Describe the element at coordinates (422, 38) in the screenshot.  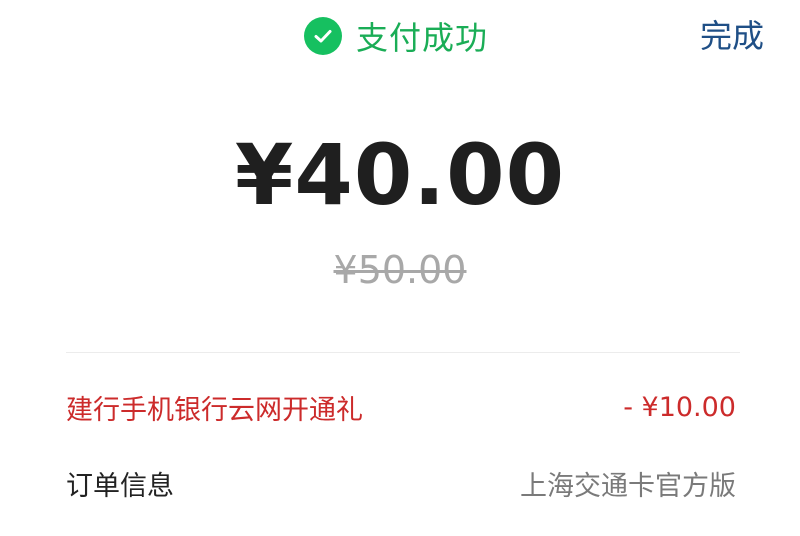
I see `status-text: 支付成功` at that location.